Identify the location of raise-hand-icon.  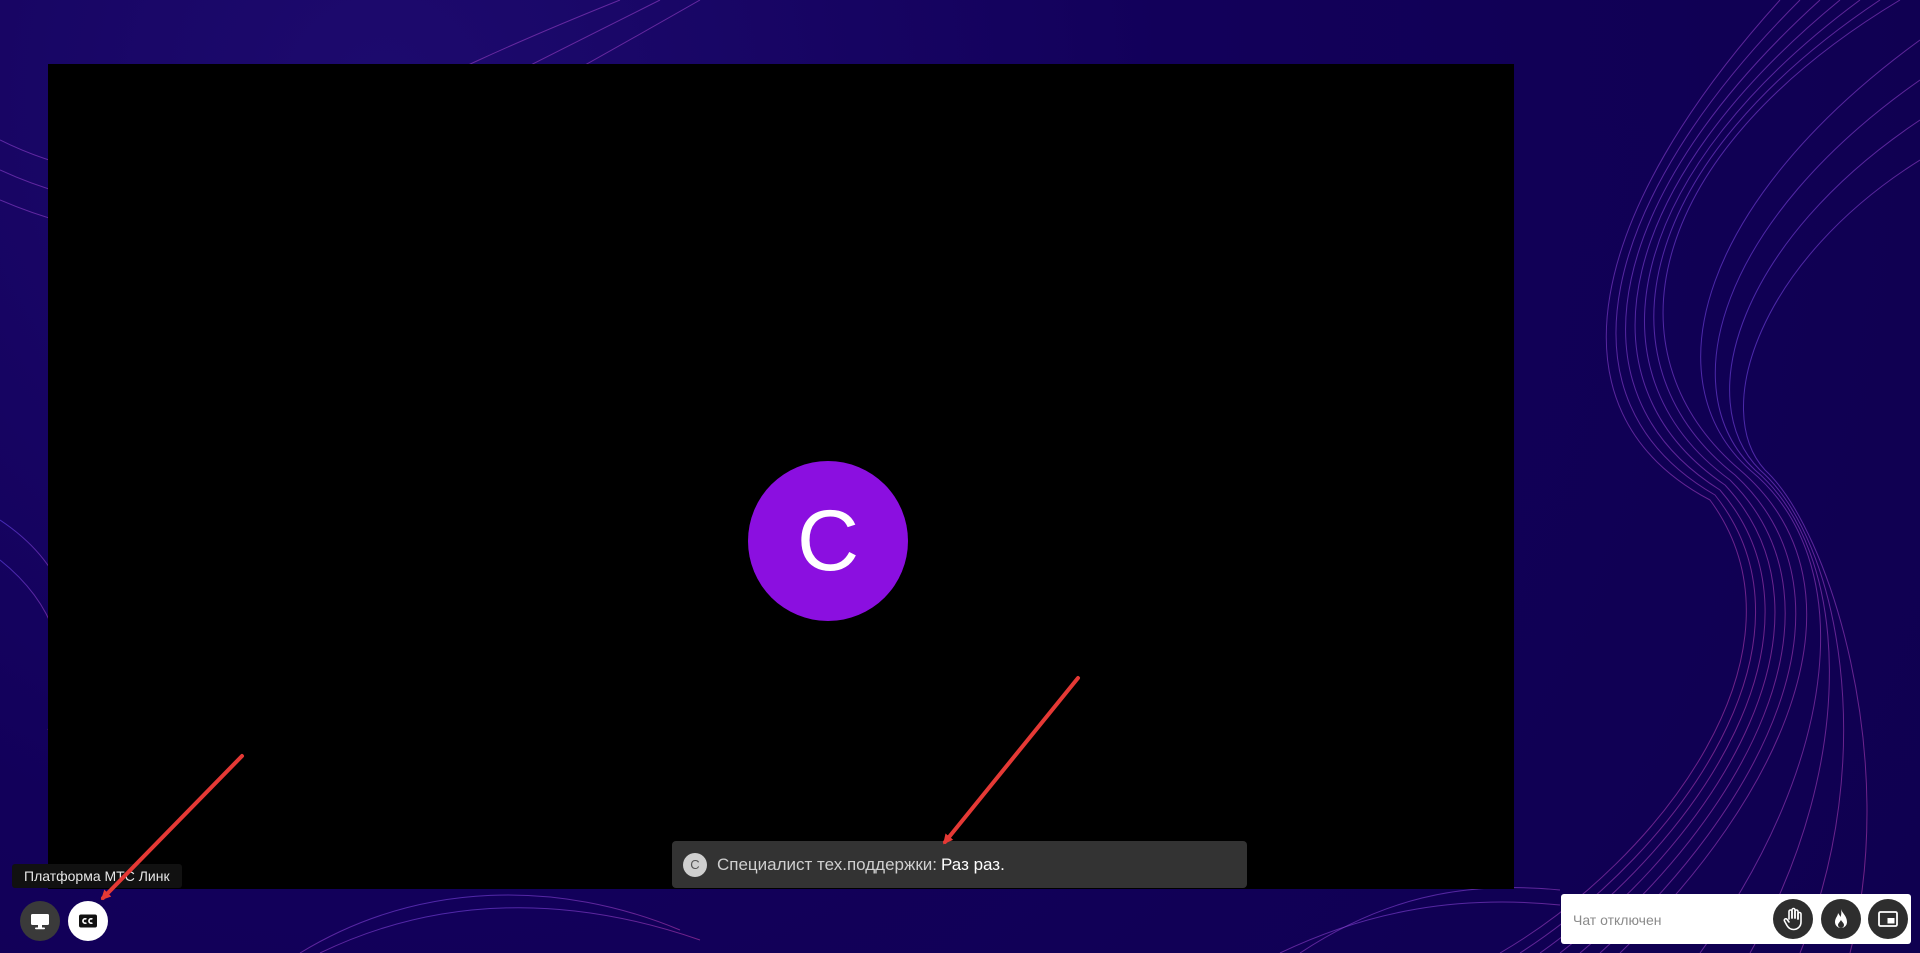
(1792, 919).